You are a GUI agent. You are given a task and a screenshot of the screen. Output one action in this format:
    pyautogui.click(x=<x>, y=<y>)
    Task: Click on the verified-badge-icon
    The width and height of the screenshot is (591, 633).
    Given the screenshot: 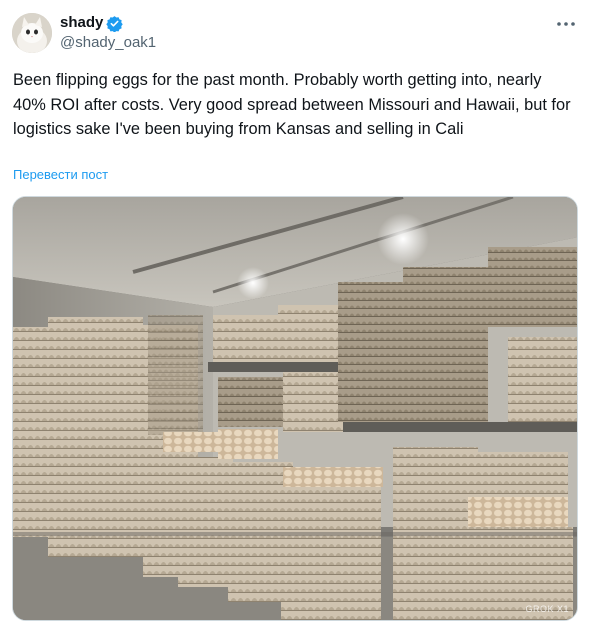 What is the action you would take?
    pyautogui.click(x=115, y=23)
    